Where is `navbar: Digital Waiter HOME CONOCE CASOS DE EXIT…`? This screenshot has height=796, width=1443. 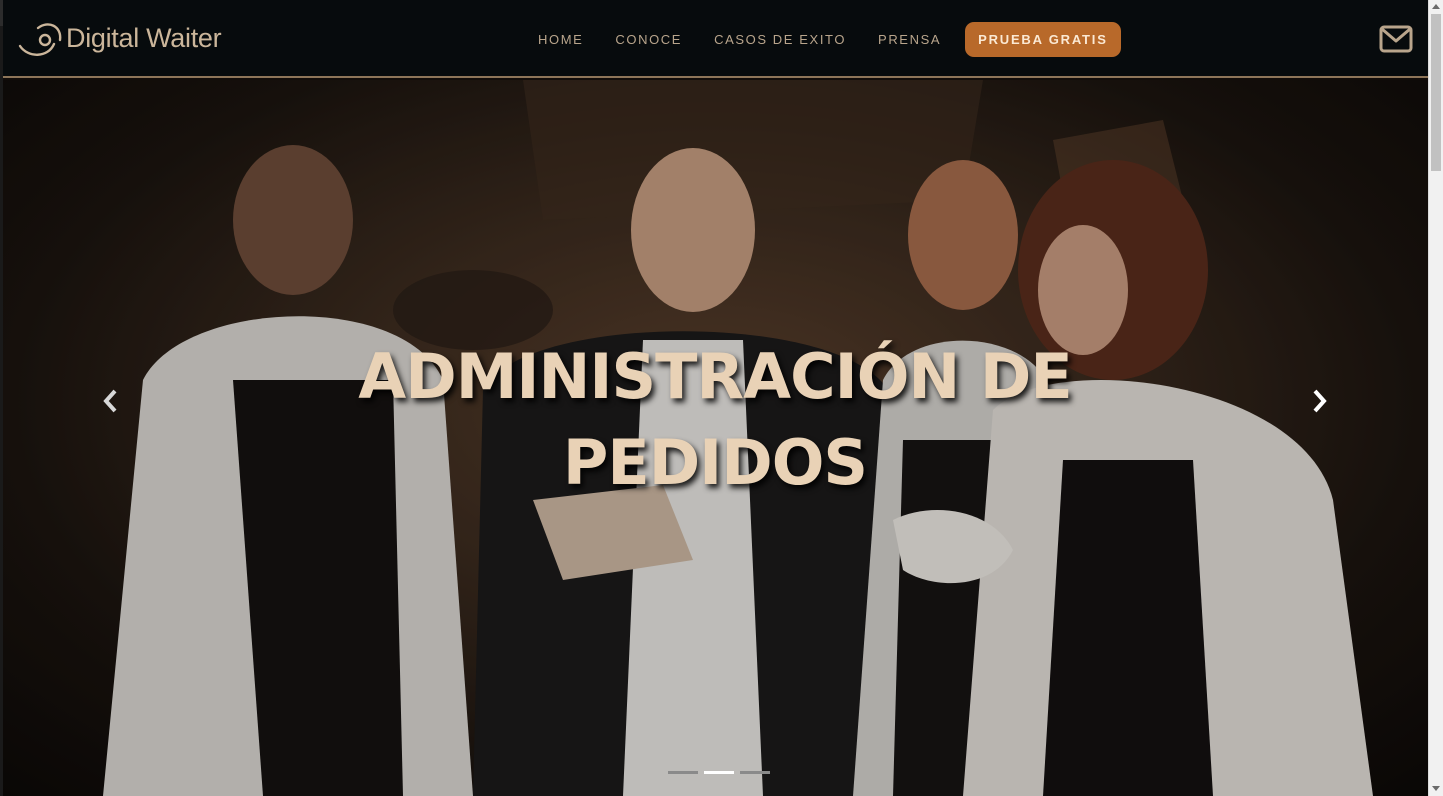 navbar: Digital Waiter HOME CONOCE CASOS DE EXIT… is located at coordinates (715, 39).